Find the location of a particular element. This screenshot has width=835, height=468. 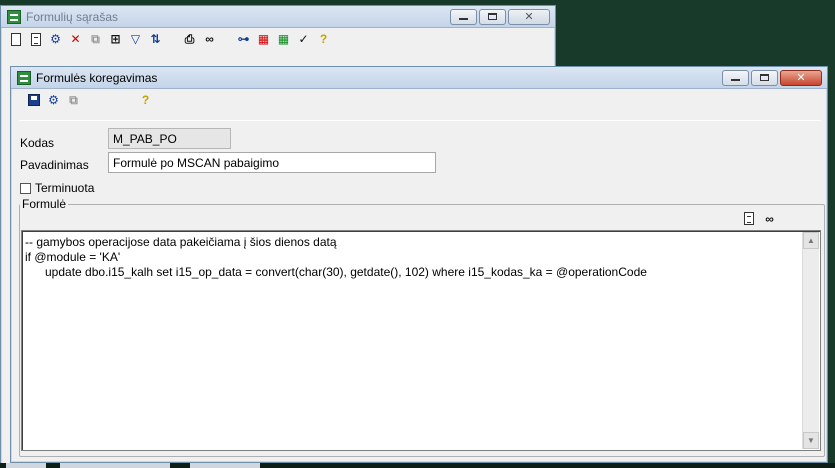

kodas-field: M_PAB_PO is located at coordinates (169, 138).